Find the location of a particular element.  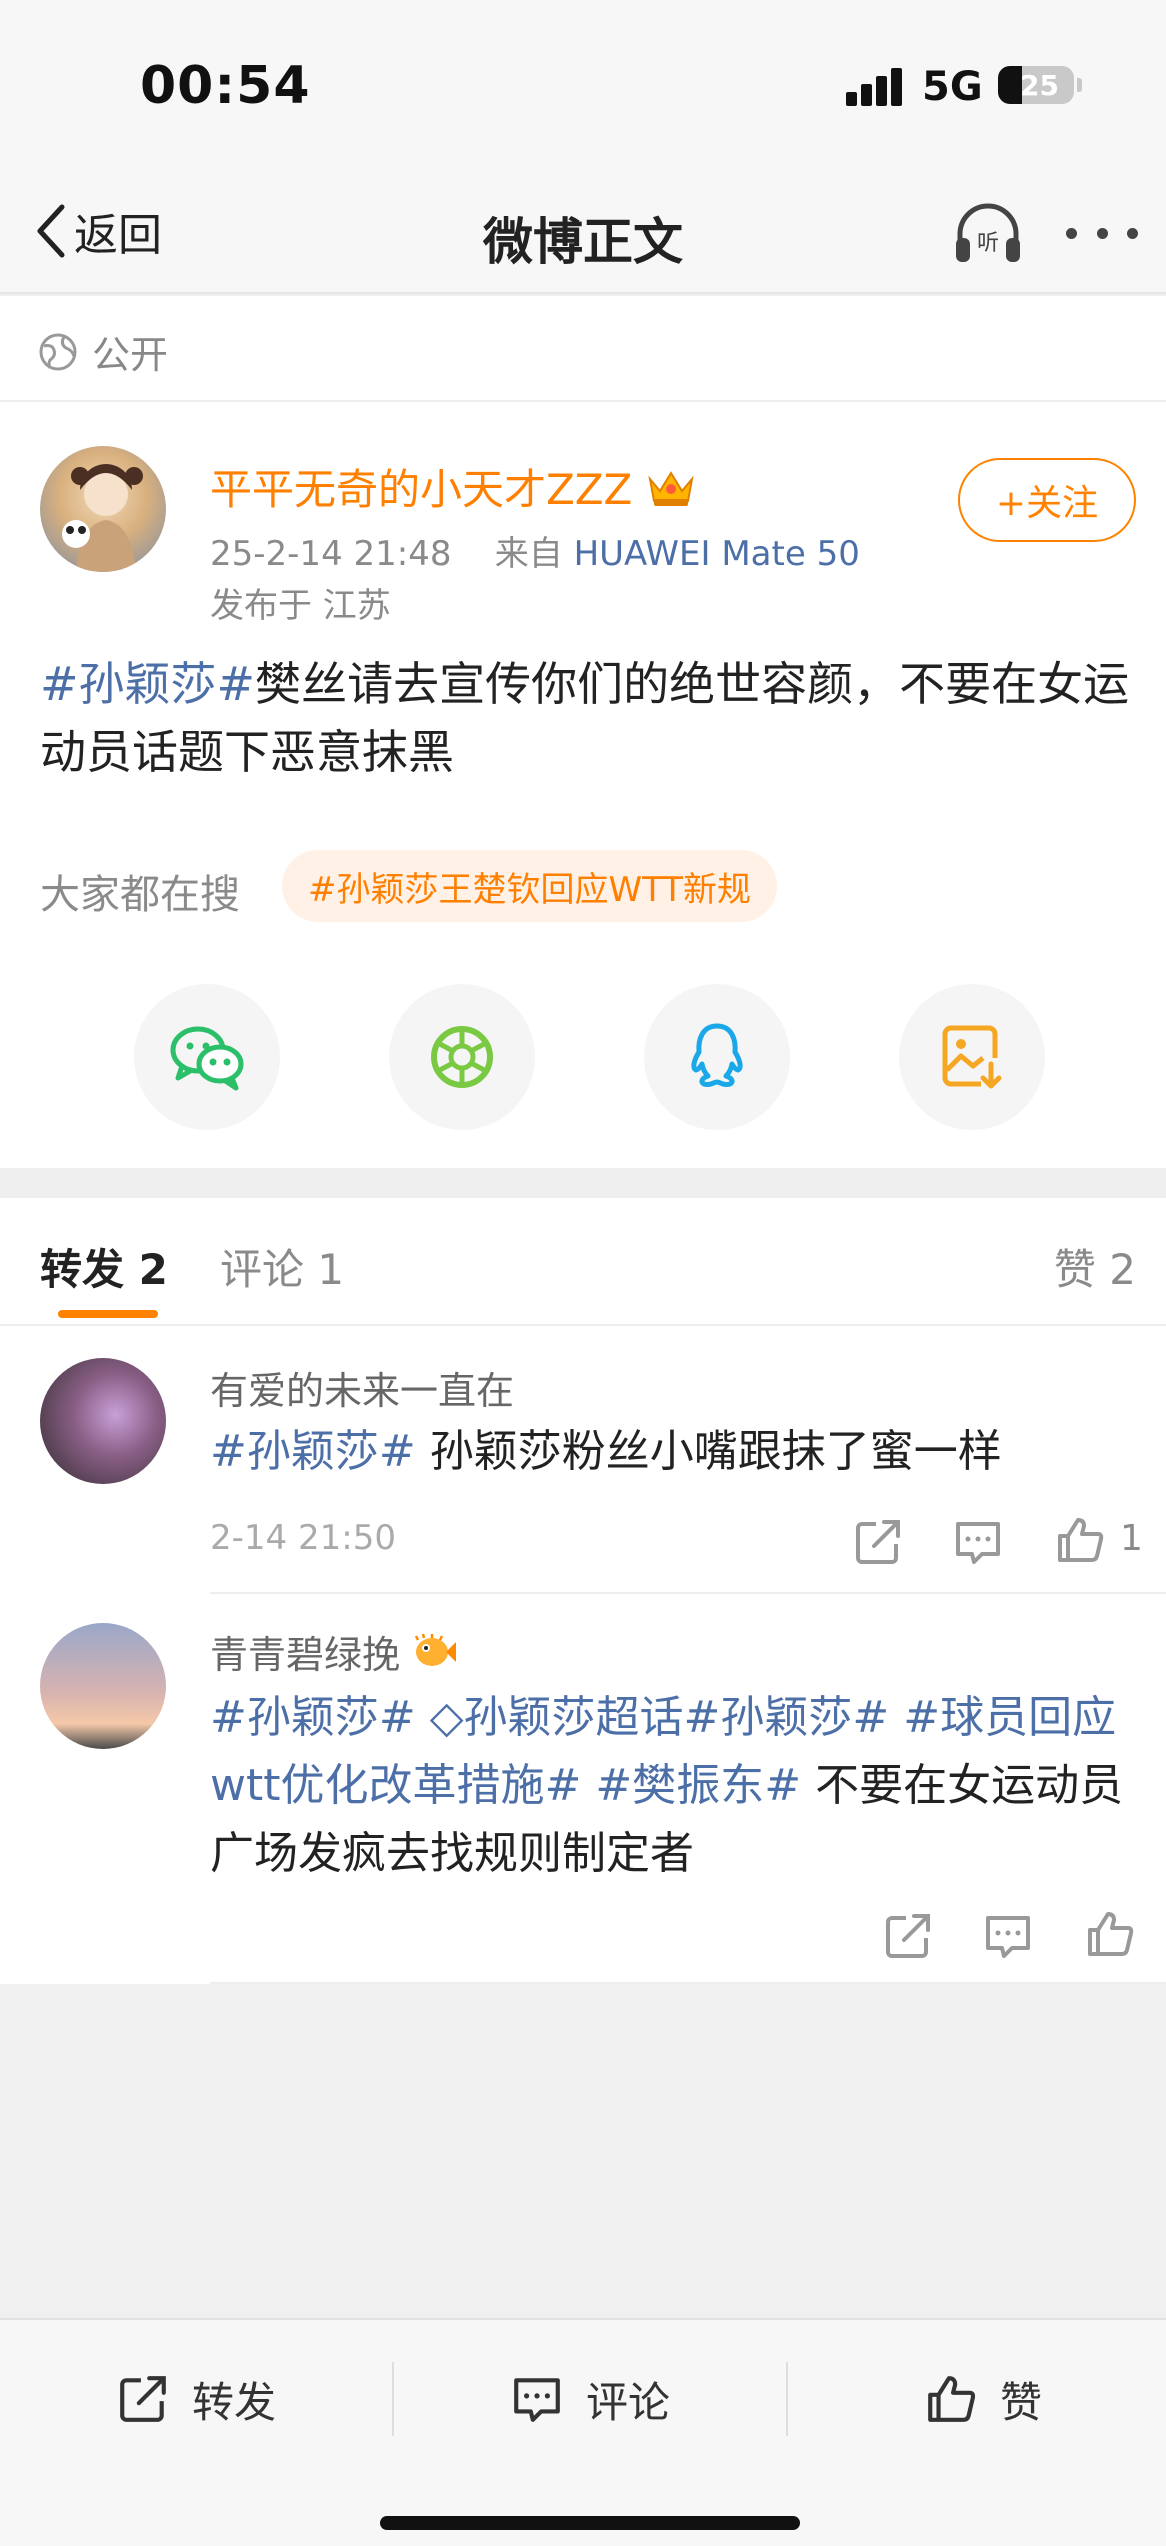

comment-icon is located at coordinates (537, 2400).